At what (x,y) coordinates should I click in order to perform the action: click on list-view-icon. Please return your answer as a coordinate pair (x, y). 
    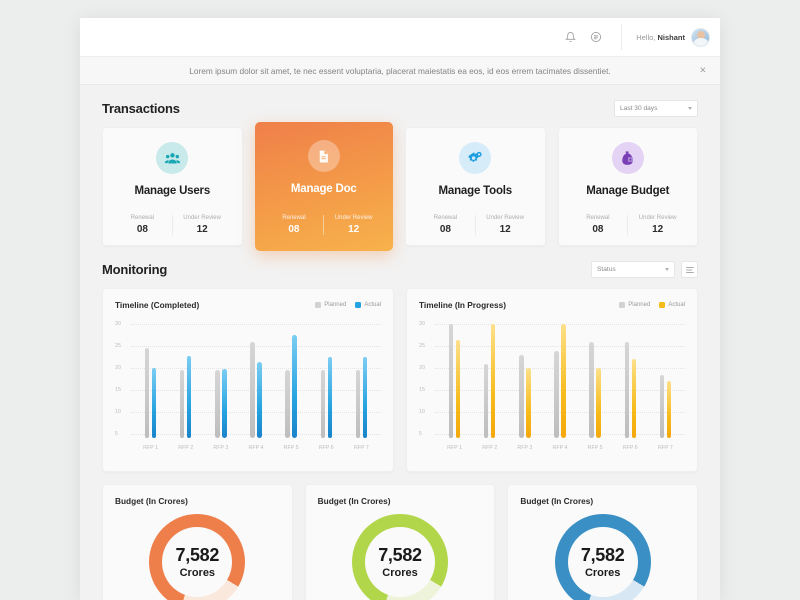
    Looking at the image, I should click on (689, 269).